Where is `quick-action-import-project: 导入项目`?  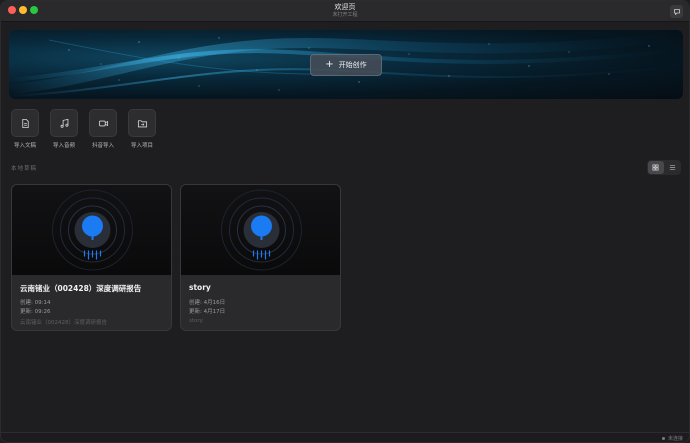 quick-action-import-project: 导入项目 is located at coordinates (142, 129).